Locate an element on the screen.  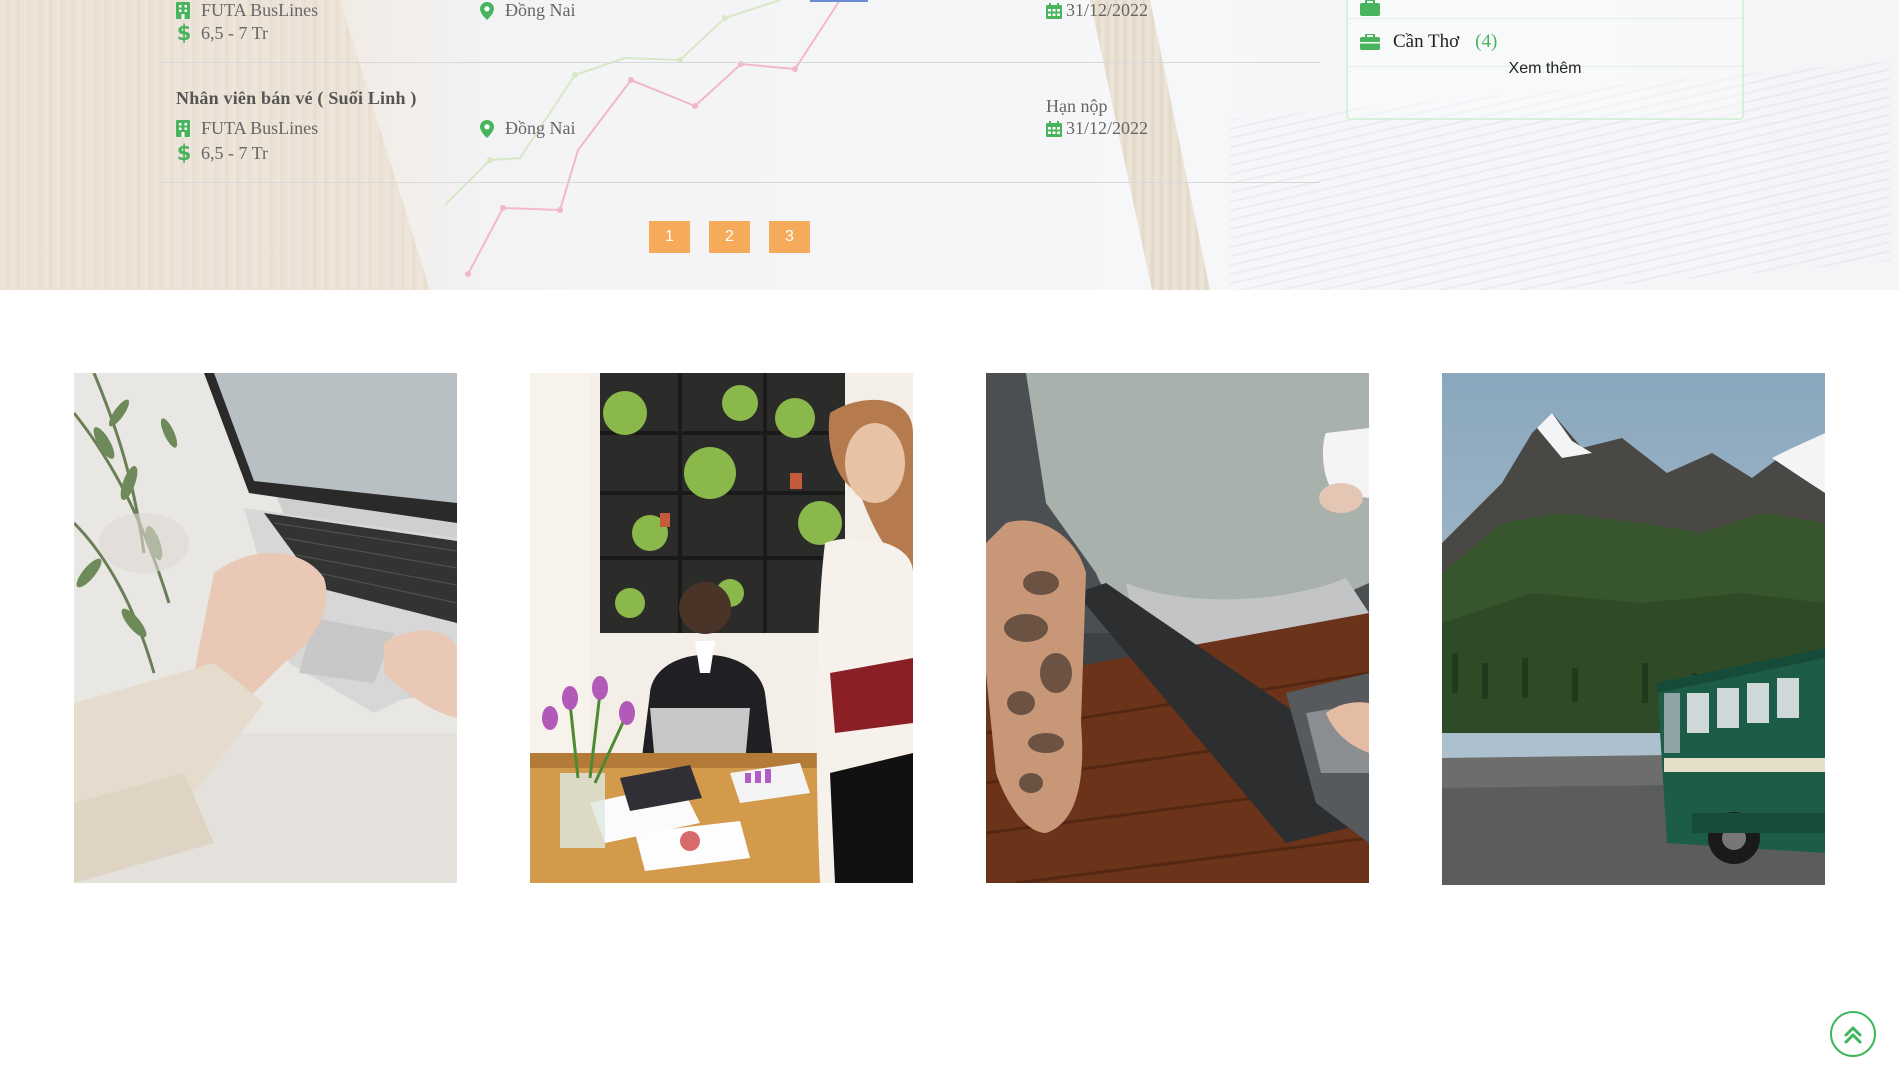
see-more-link: Xem thêm is located at coordinates (1545, 69).